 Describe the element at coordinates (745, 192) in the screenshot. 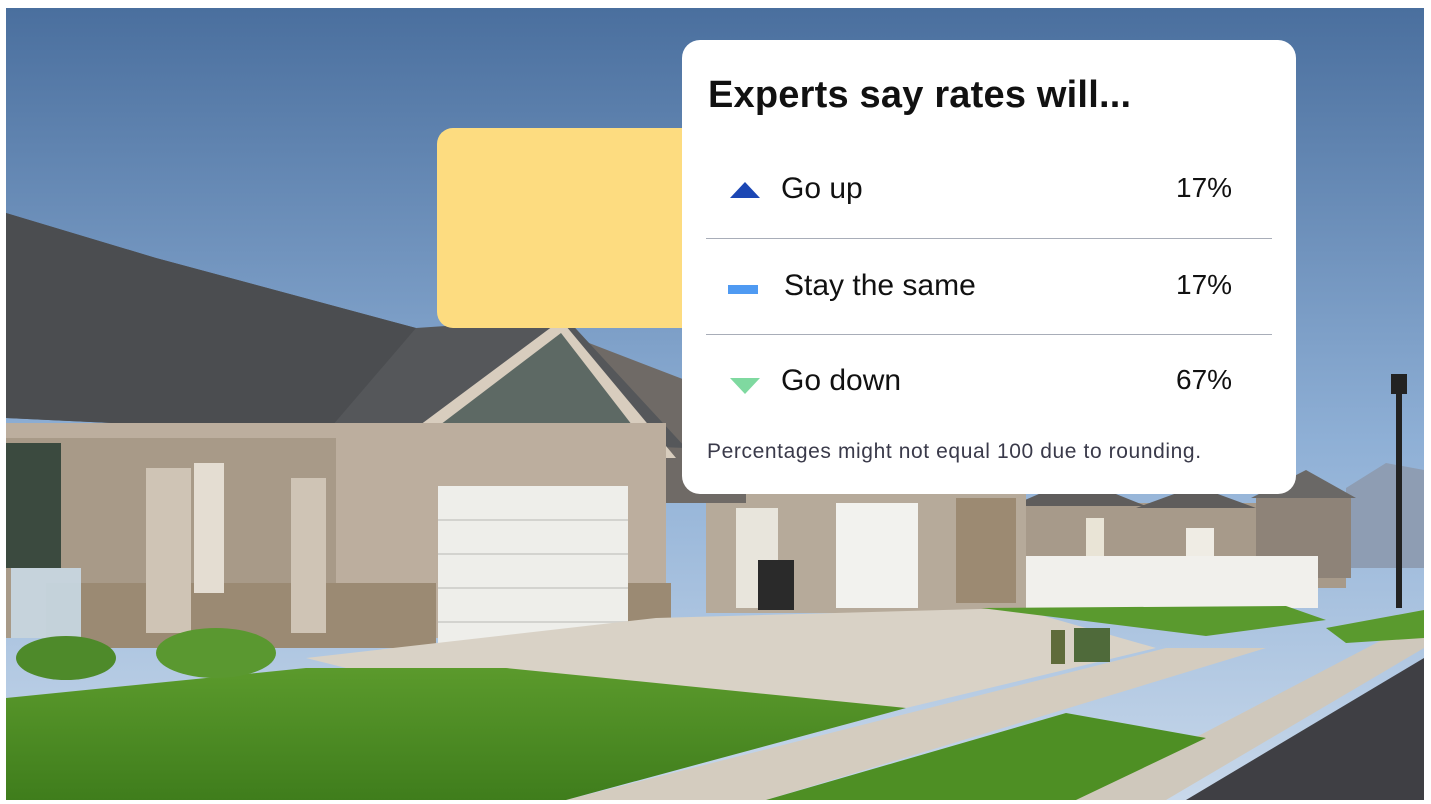

I see `triangle-up-icon` at that location.